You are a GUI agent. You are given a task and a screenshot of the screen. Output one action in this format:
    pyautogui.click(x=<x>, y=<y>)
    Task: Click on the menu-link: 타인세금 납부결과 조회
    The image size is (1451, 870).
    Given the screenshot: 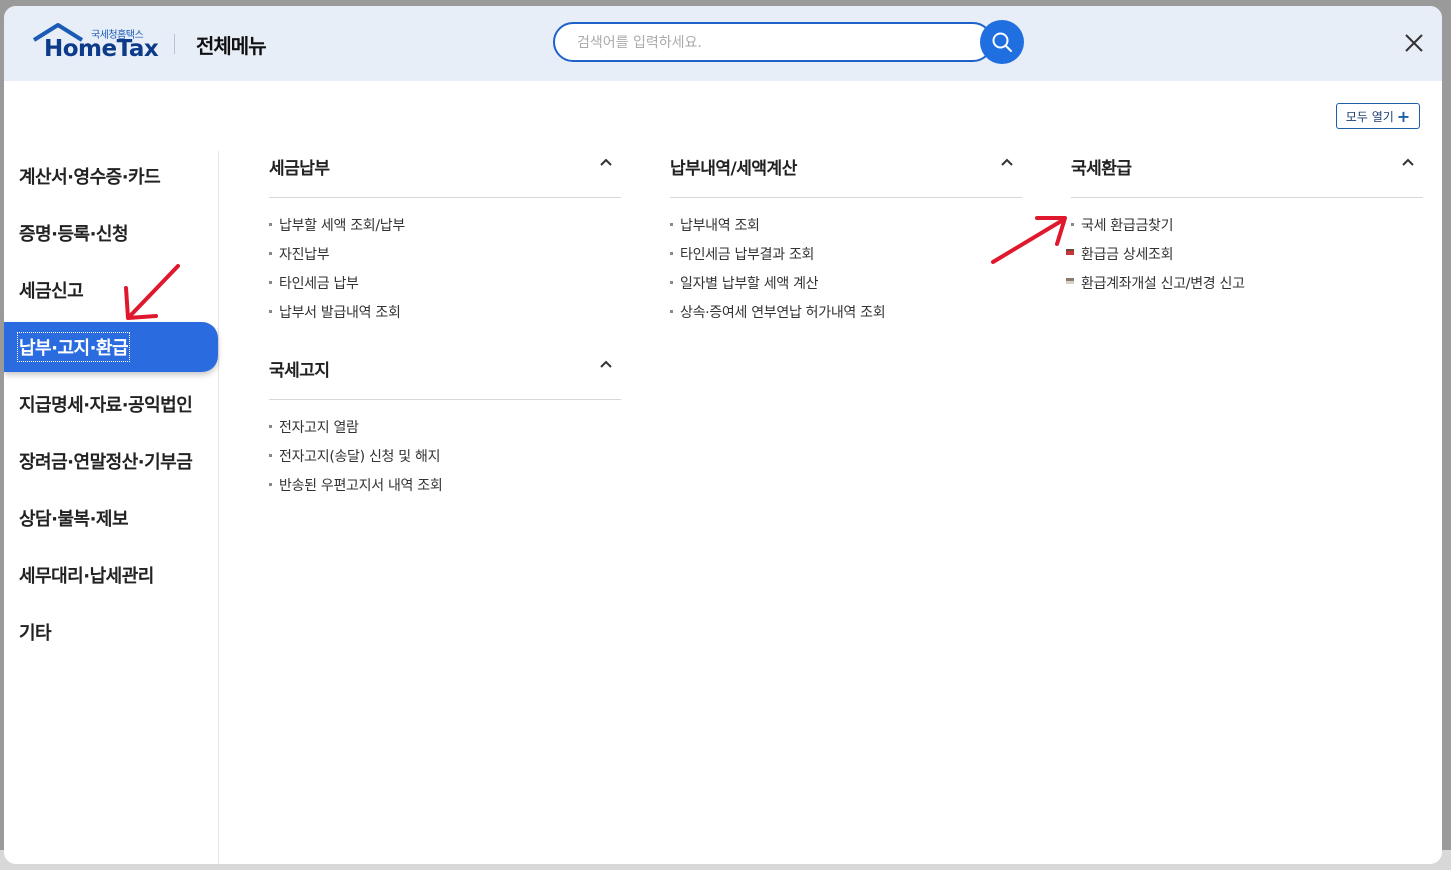 What is the action you would take?
    pyautogui.click(x=846, y=258)
    